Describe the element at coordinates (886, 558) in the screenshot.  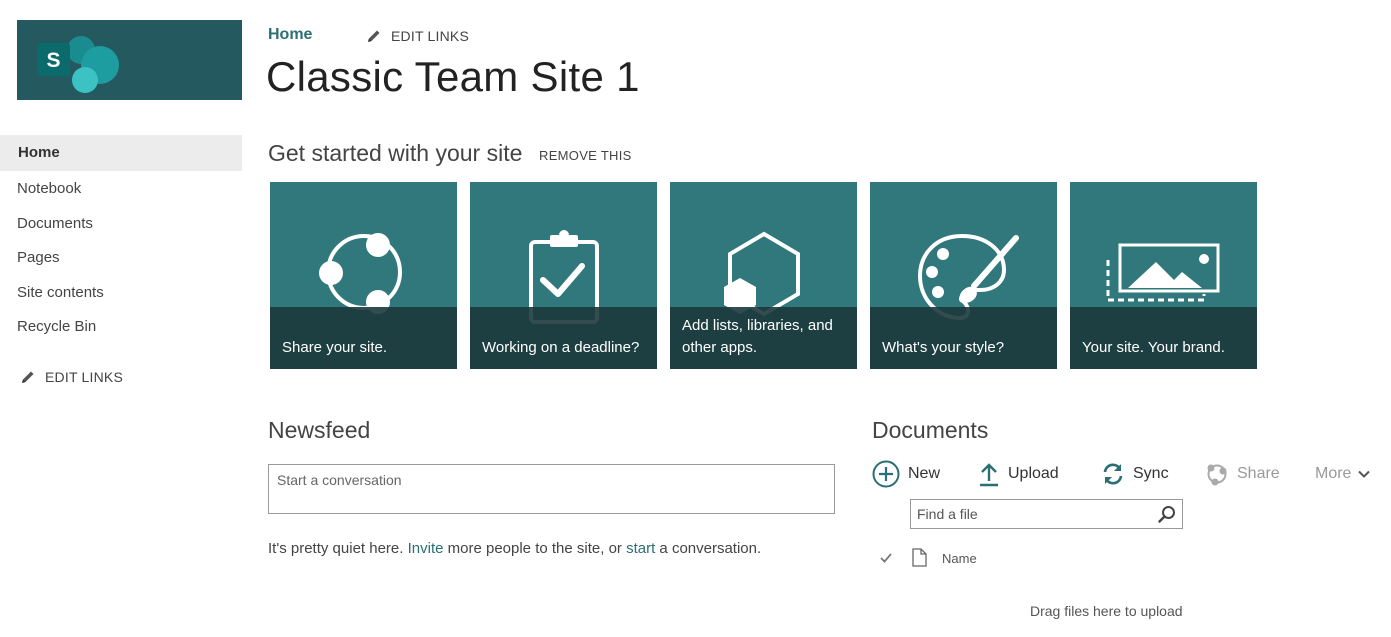
I see `select-all-check-icon` at that location.